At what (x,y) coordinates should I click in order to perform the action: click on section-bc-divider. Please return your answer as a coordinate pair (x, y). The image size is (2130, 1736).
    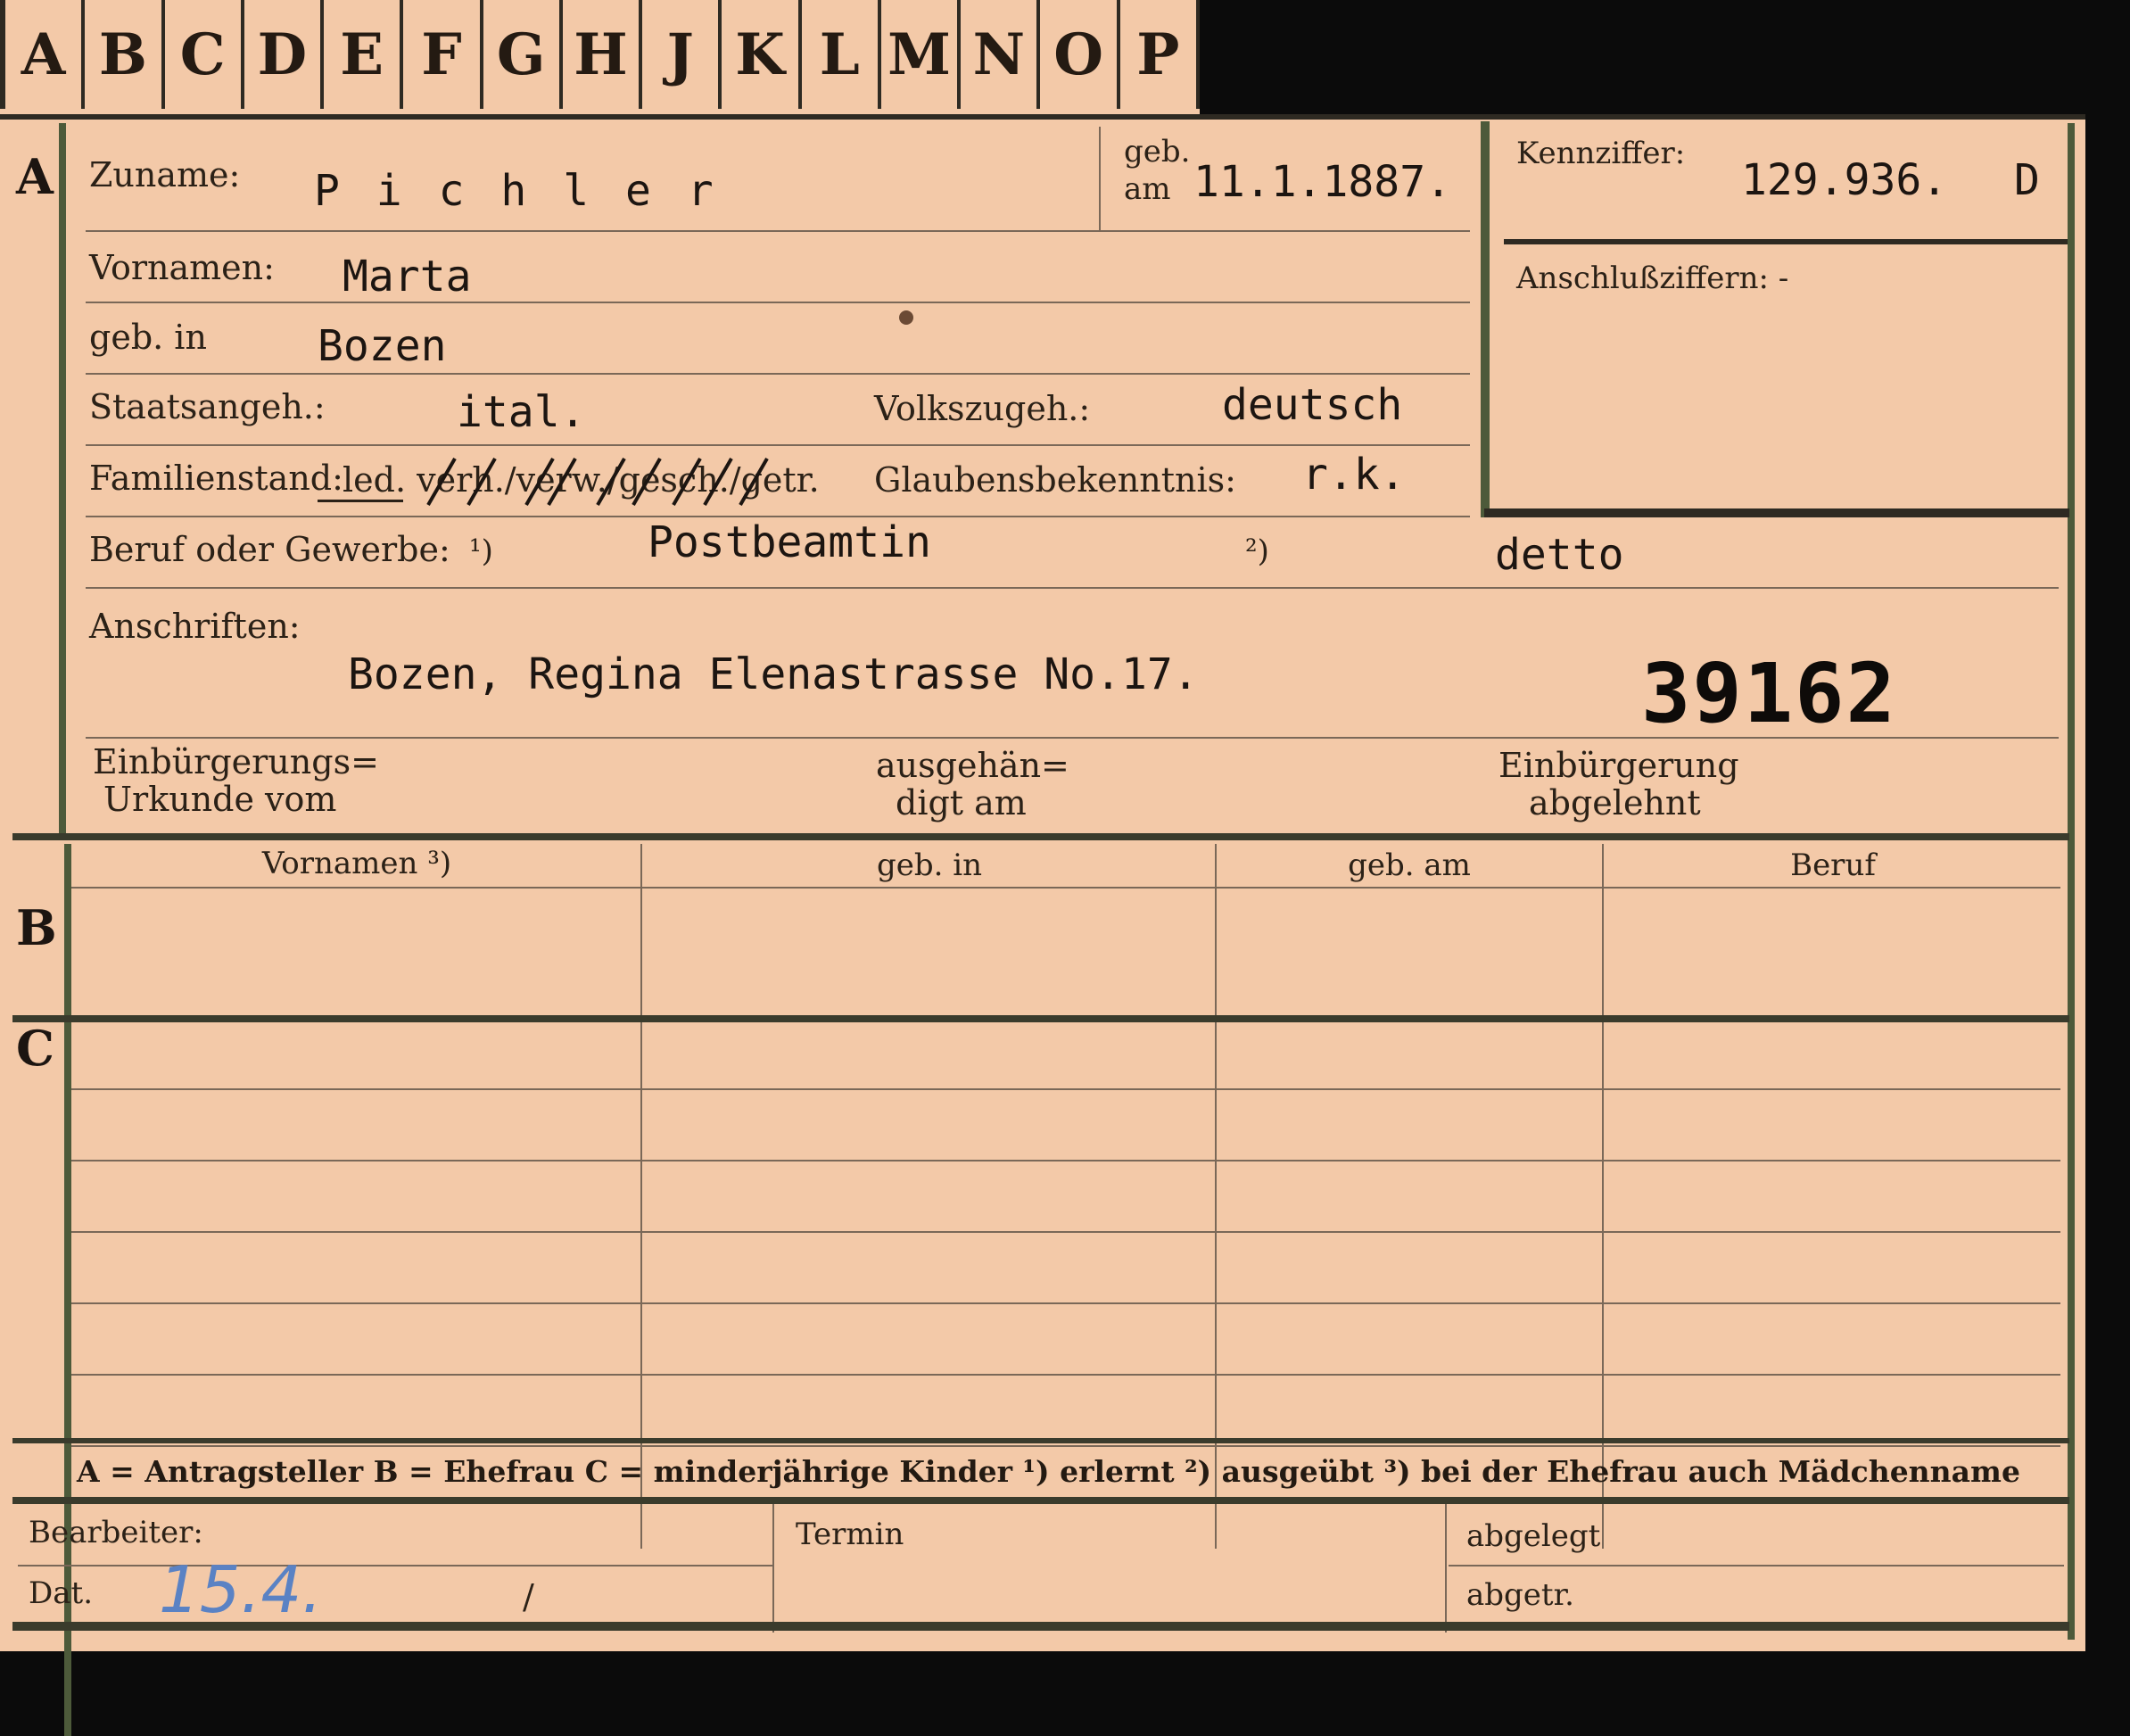
    Looking at the image, I should click on (1040, 1018).